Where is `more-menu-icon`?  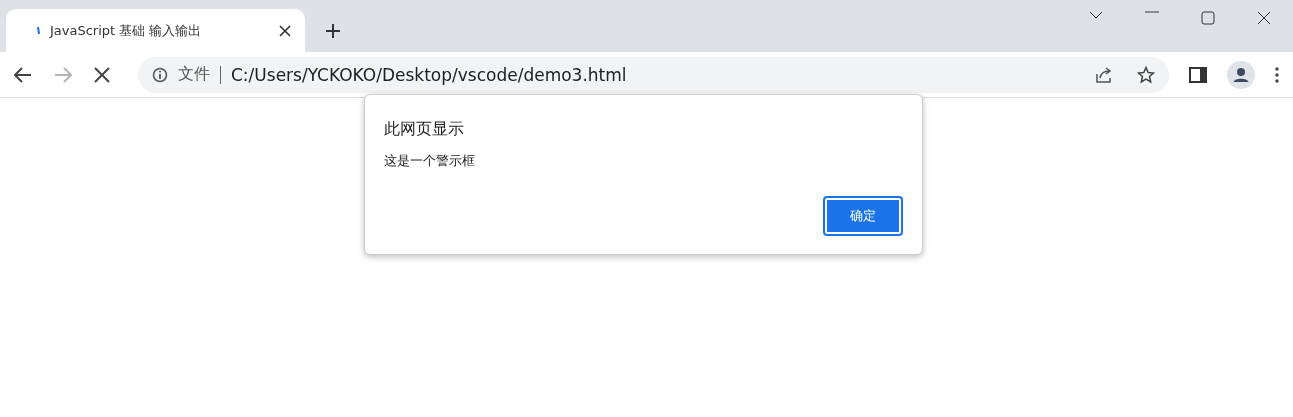
more-menu-icon is located at coordinates (1277, 74).